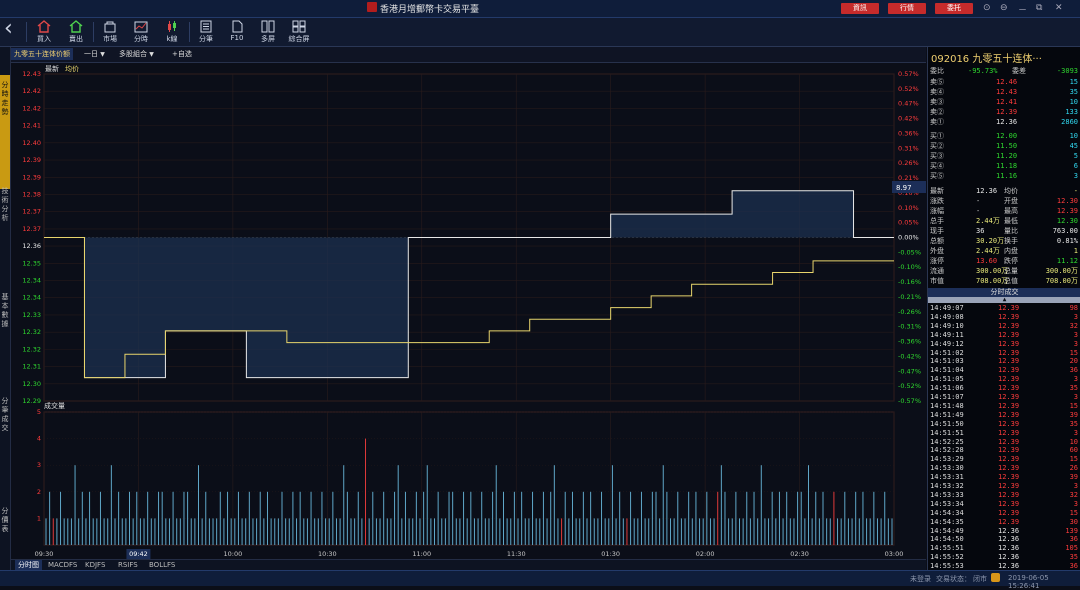 The image size is (1080, 590). I want to click on stat-value: 30.20万, so click(990, 241).